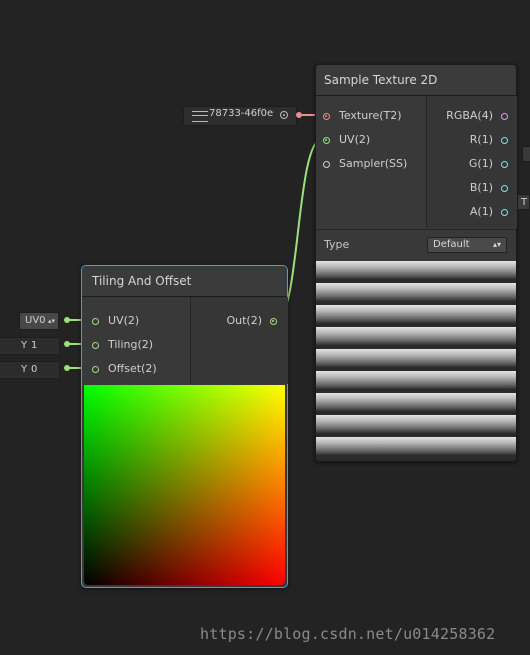  What do you see at coordinates (244, 320) in the screenshot?
I see `port-label: Out(2)` at bounding box center [244, 320].